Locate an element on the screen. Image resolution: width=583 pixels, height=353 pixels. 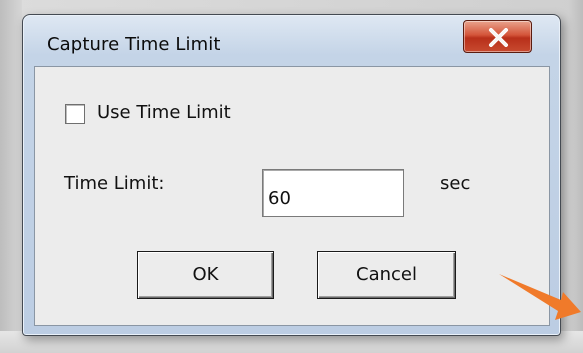
time-limit-label: Time Limit: is located at coordinates (114, 183).